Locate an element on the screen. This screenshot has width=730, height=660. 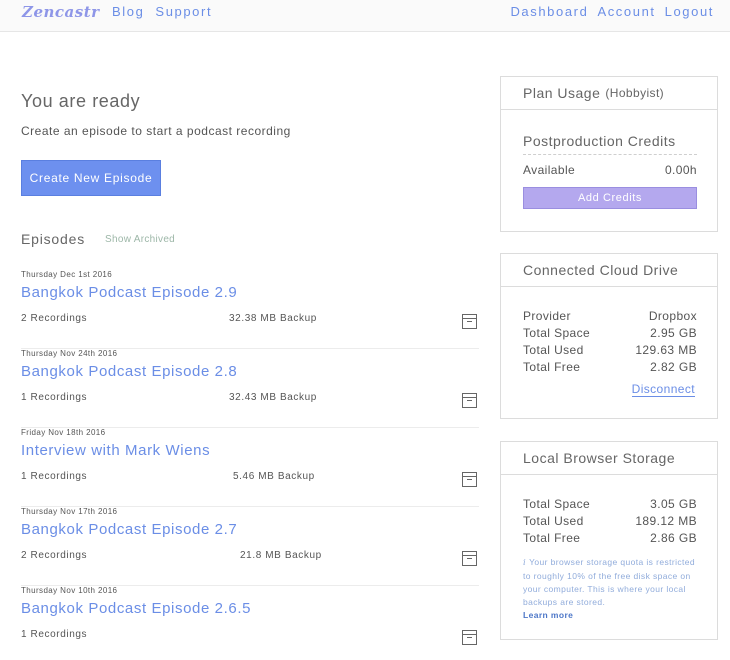
available-value: 0.00h is located at coordinates (680, 170).